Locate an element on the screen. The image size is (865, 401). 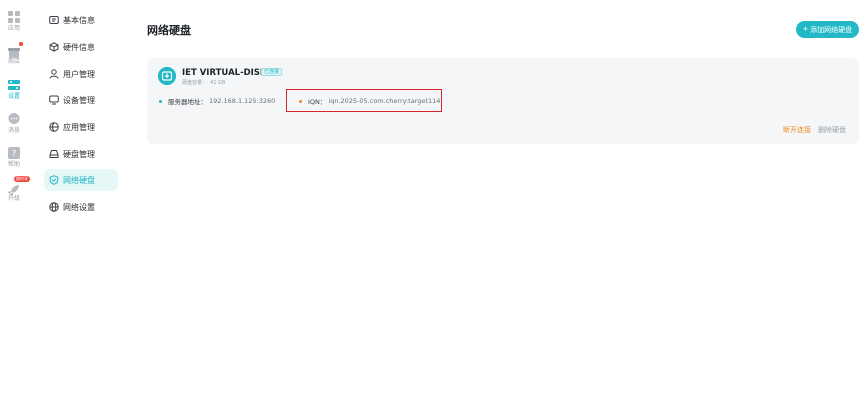
status-badge: 已连接 is located at coordinates (272, 72).